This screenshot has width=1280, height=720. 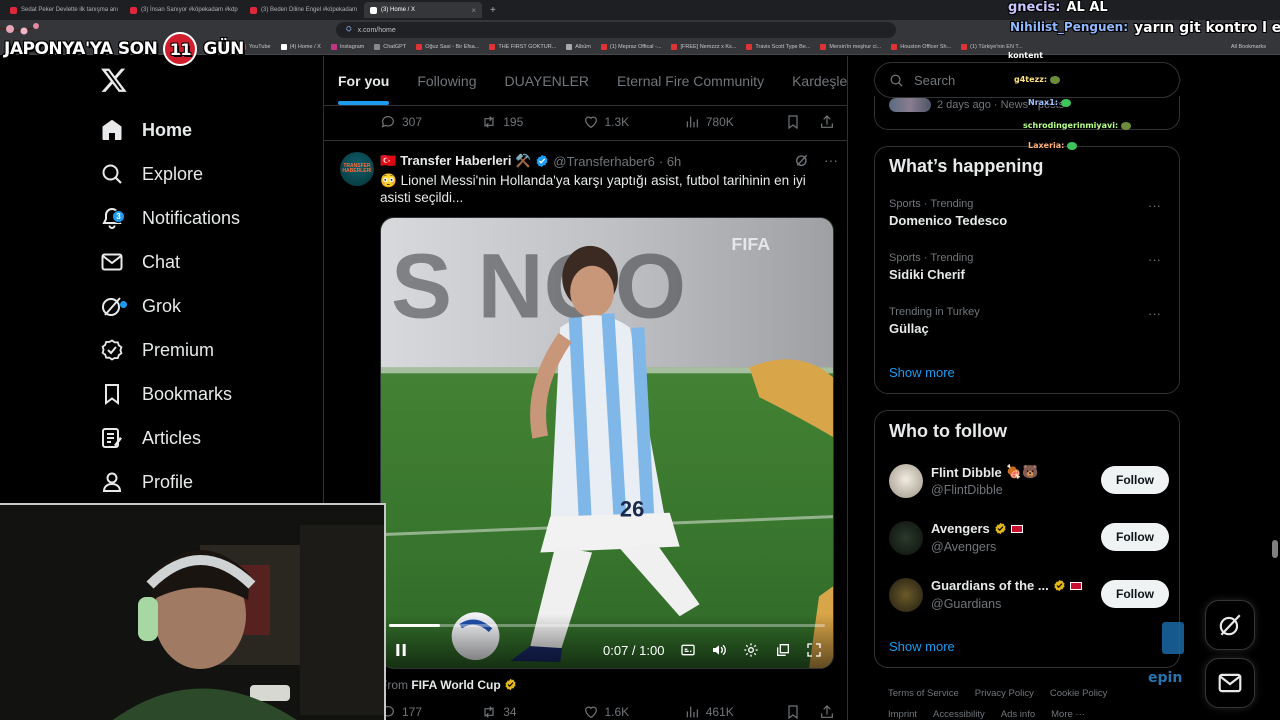 I want to click on page-scrollbar, so click(x=1275, y=549).